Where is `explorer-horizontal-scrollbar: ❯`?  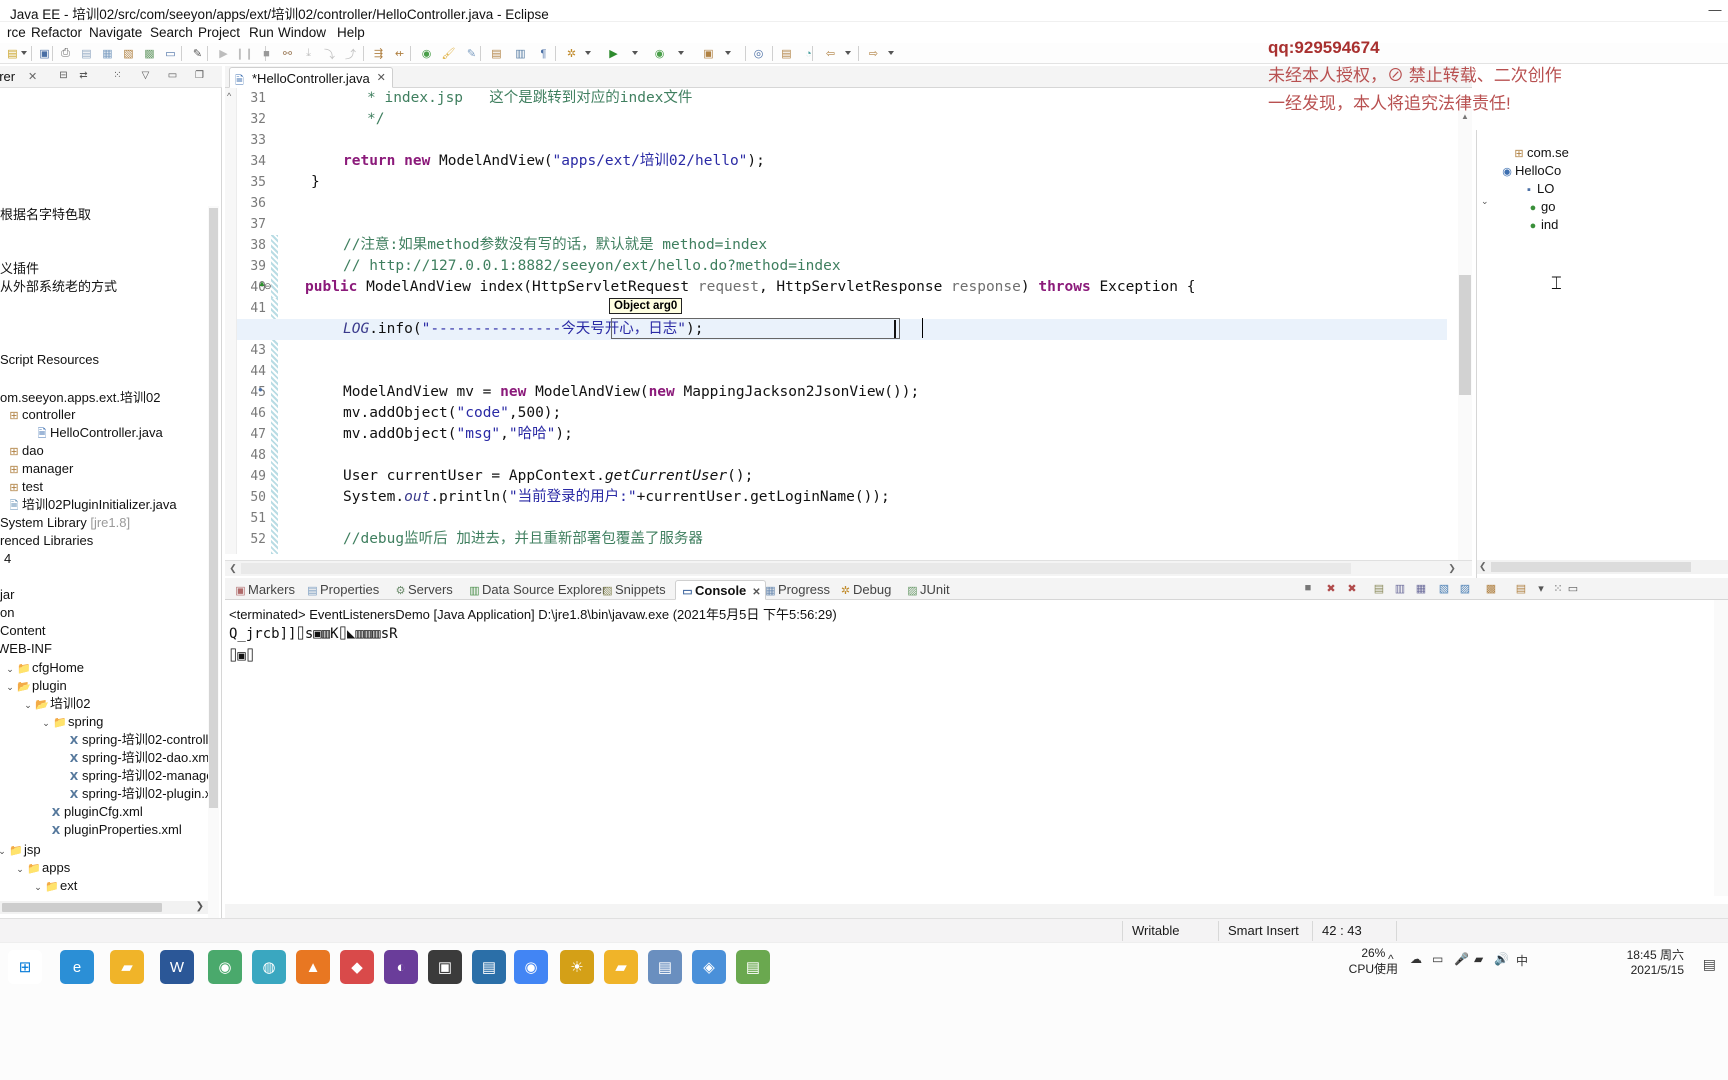
explorer-horizontal-scrollbar: ❯ is located at coordinates (104, 907).